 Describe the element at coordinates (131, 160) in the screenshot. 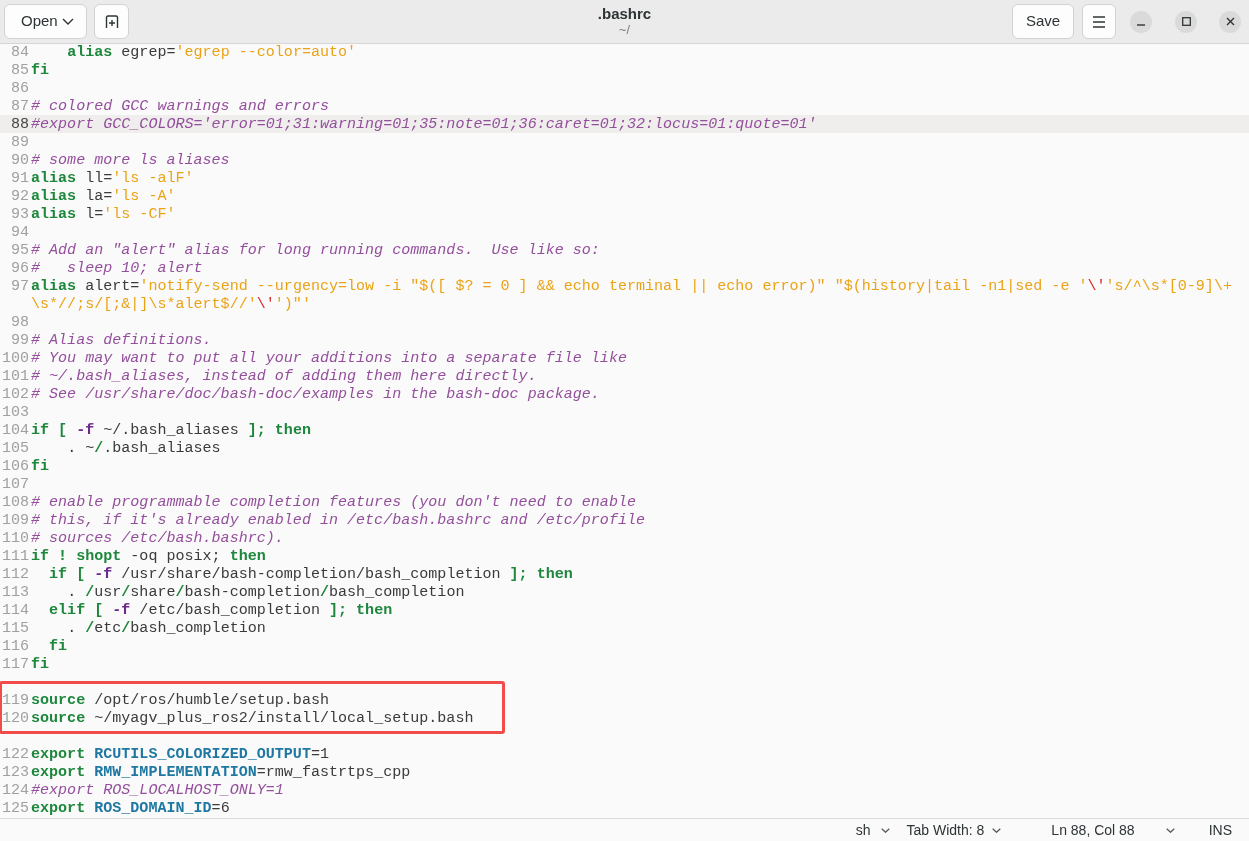

I see `code-line: # some more ls aliases` at that location.